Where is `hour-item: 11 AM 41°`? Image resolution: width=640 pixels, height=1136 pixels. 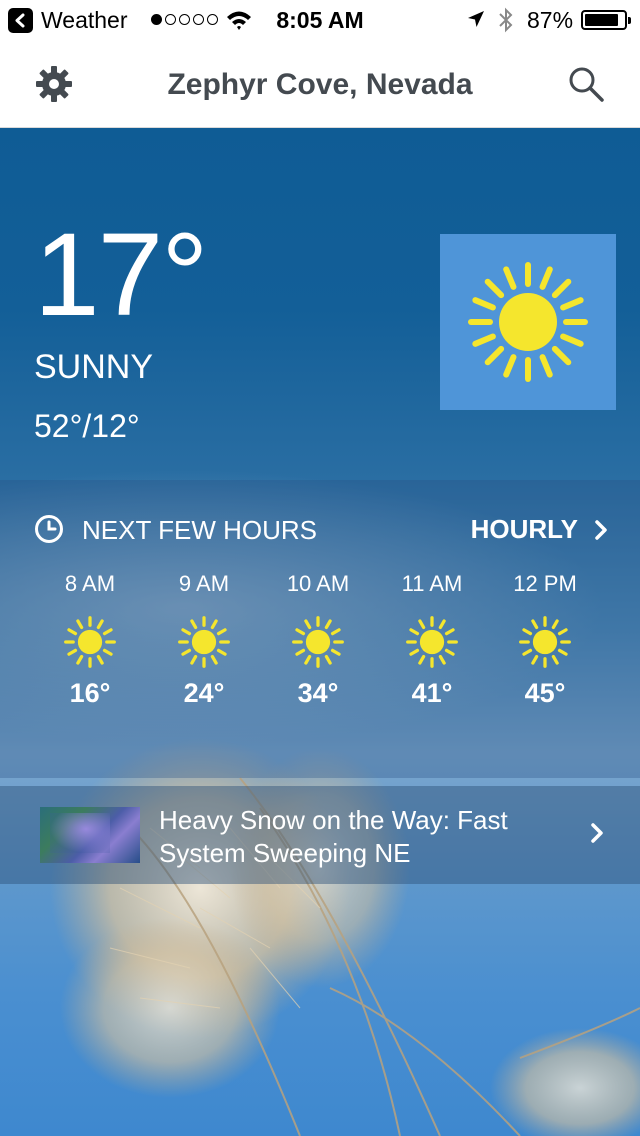 hour-item: 11 AM 41° is located at coordinates (432, 638).